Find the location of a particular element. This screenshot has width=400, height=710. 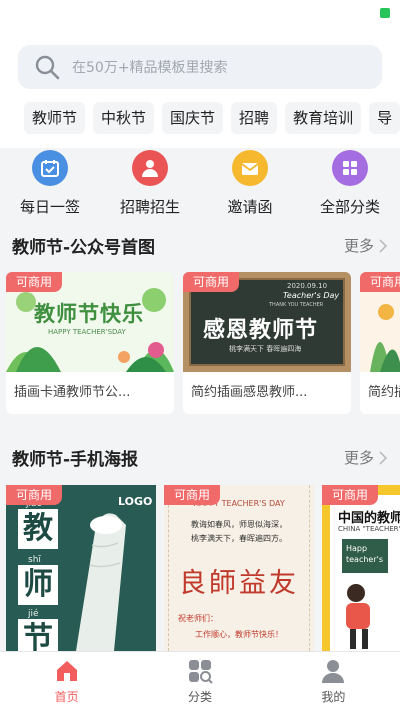

calendar-icon is located at coordinates (50, 168).